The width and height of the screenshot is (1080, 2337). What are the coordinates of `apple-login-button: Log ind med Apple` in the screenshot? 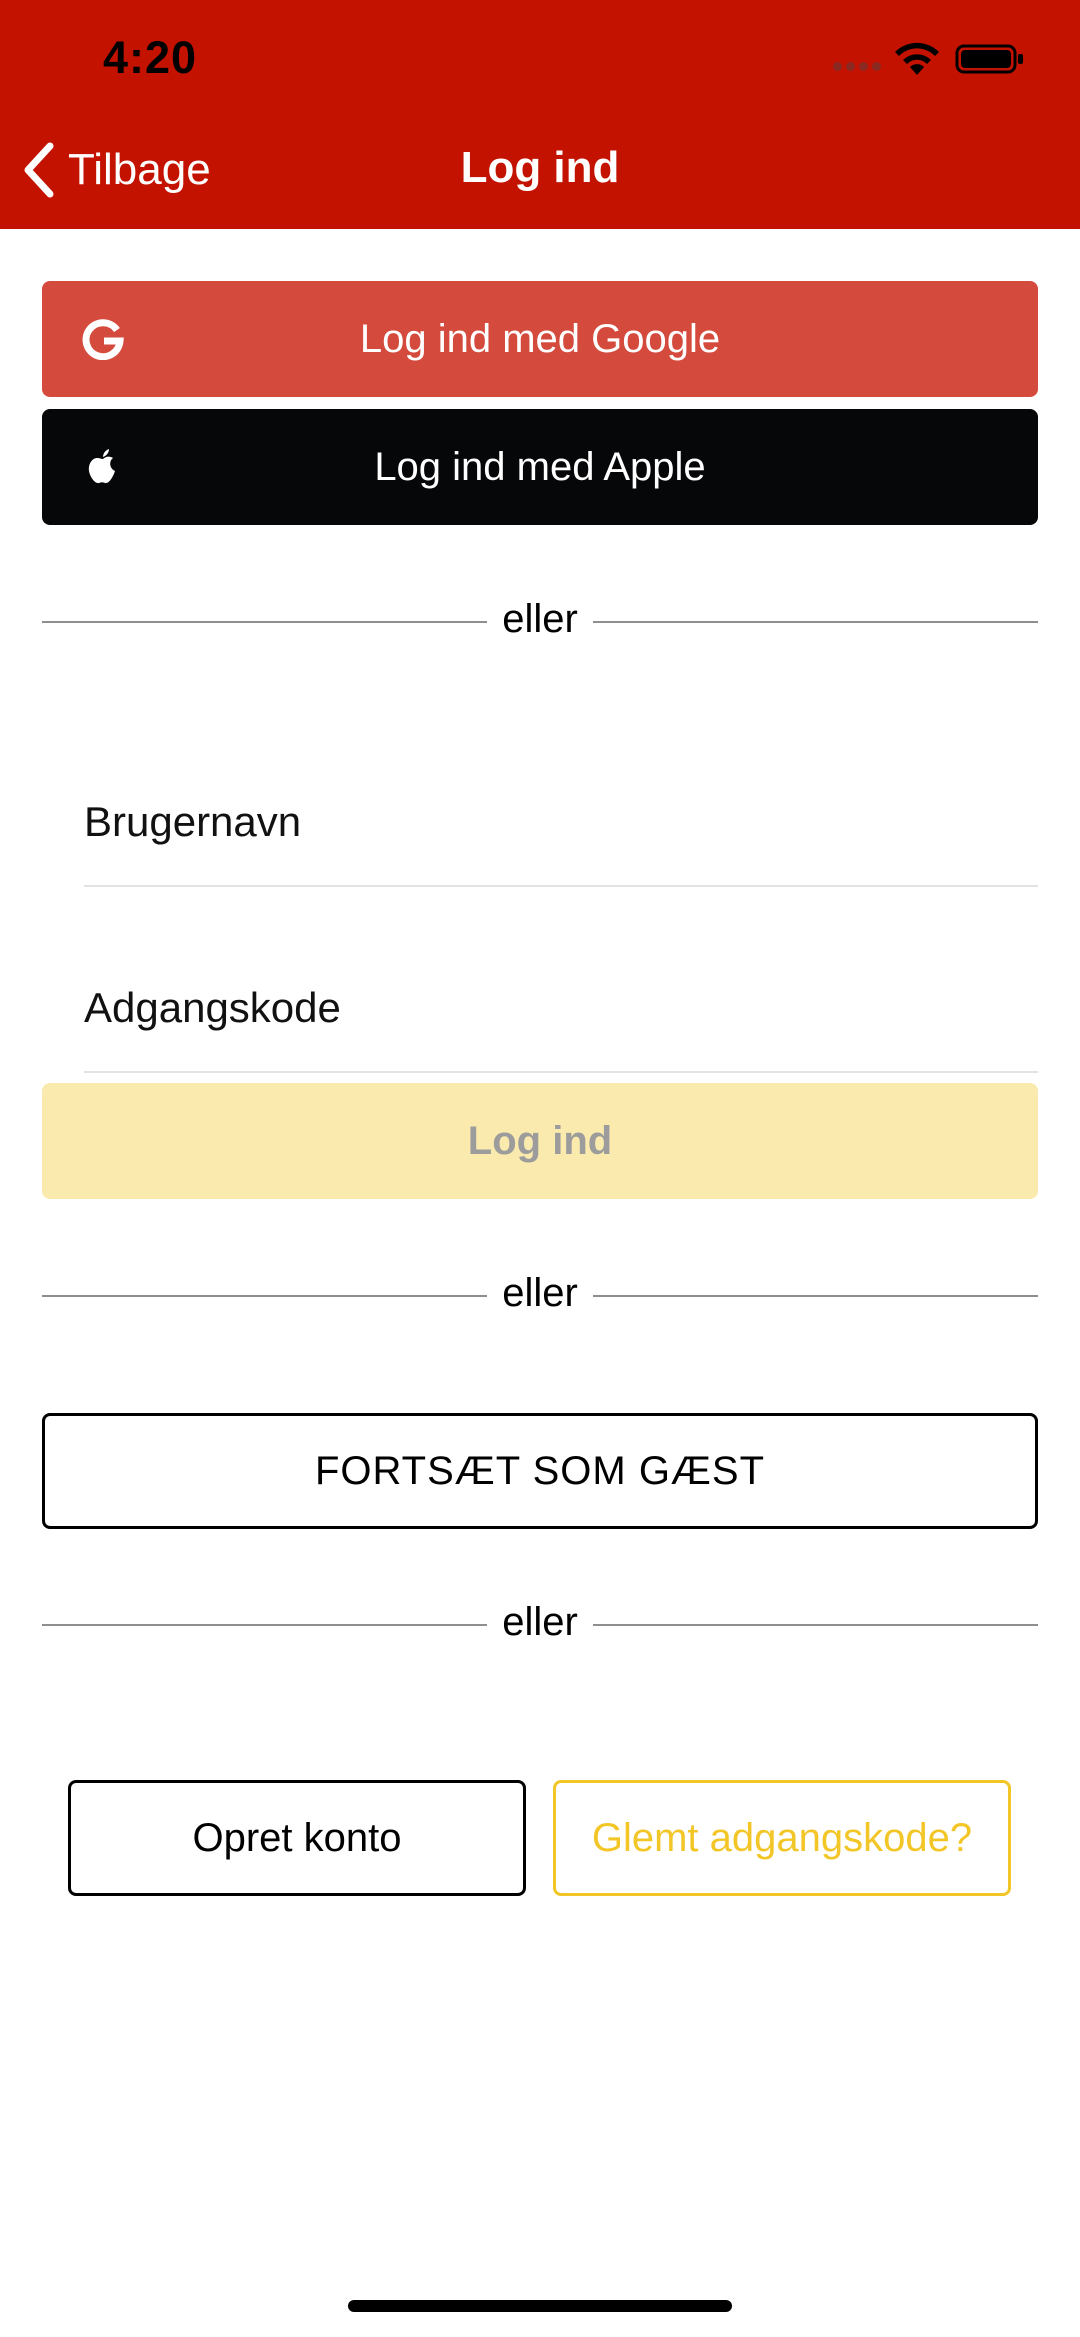 It's located at (540, 467).